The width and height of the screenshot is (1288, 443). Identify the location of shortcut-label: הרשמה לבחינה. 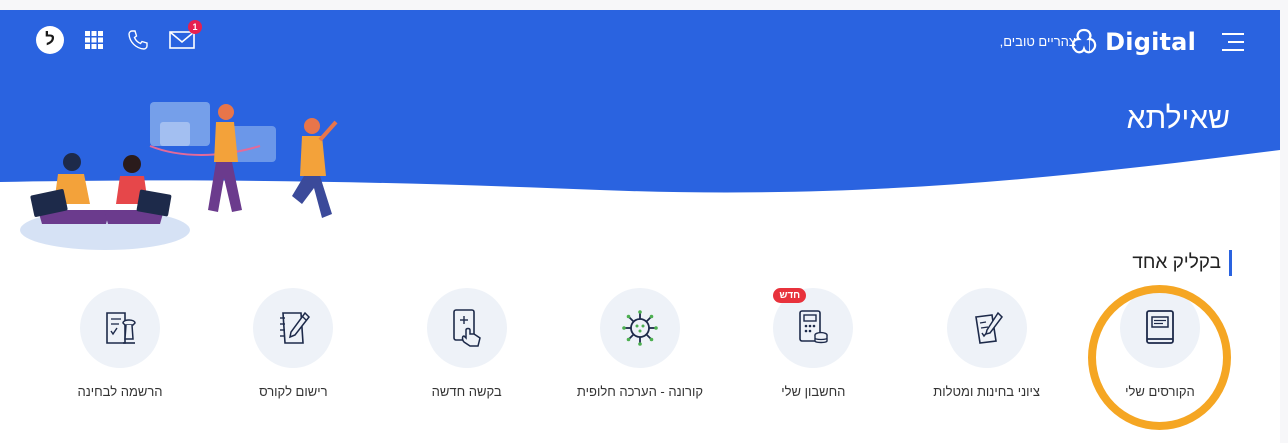
(120, 391).